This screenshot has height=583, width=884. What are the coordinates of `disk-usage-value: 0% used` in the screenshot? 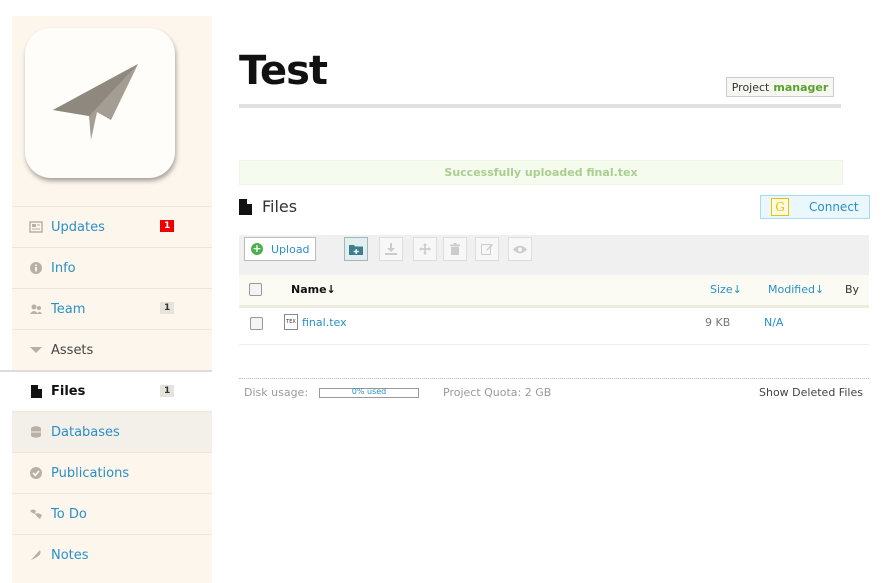 It's located at (369, 391).